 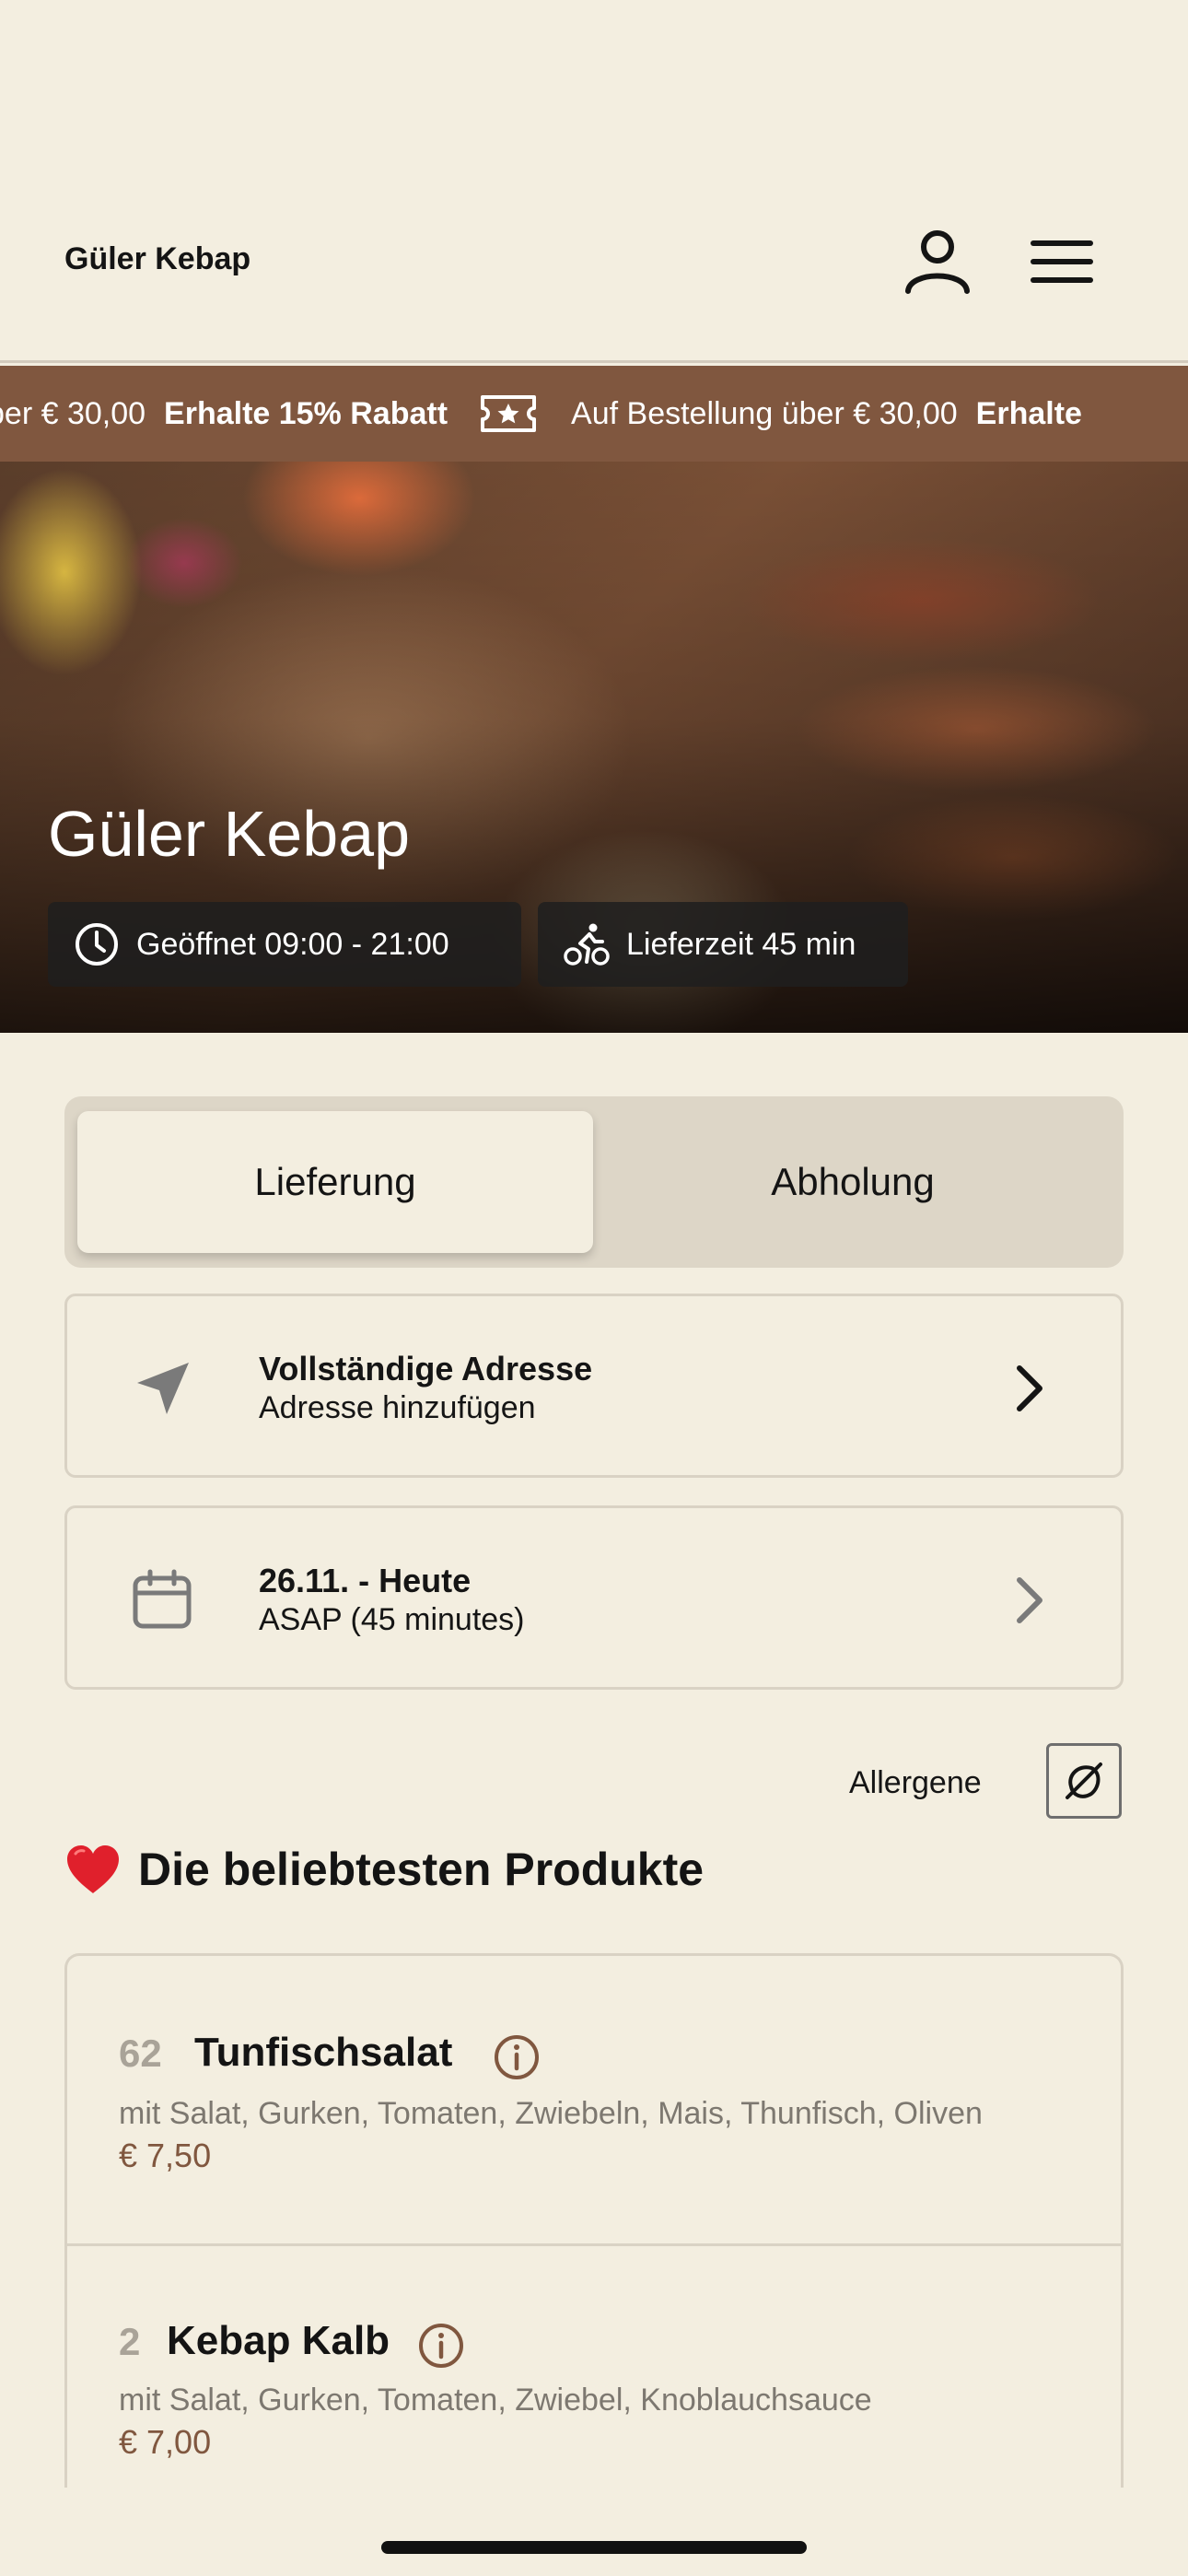 What do you see at coordinates (1062, 261) in the screenshot?
I see `menu-icon` at bounding box center [1062, 261].